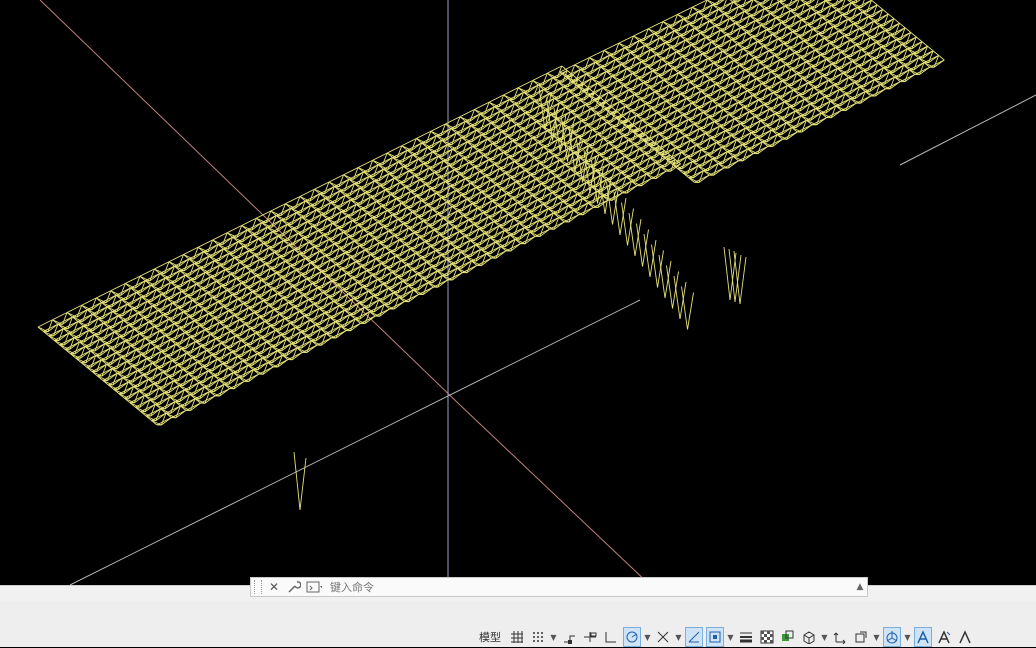 The image size is (1036, 648). What do you see at coordinates (663, 637) in the screenshot?
I see `isodraft-icon` at bounding box center [663, 637].